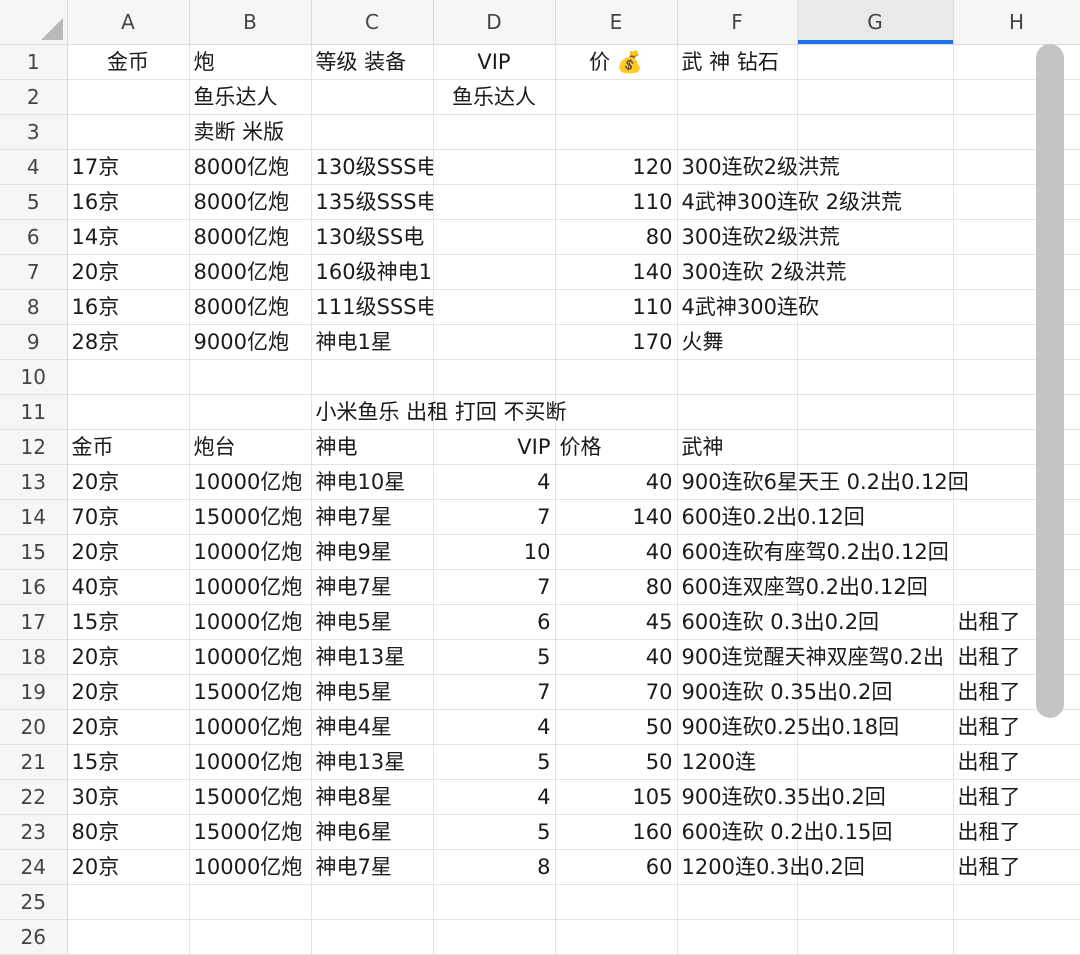 The width and height of the screenshot is (1080, 955). I want to click on row-header: 10, so click(34, 377).